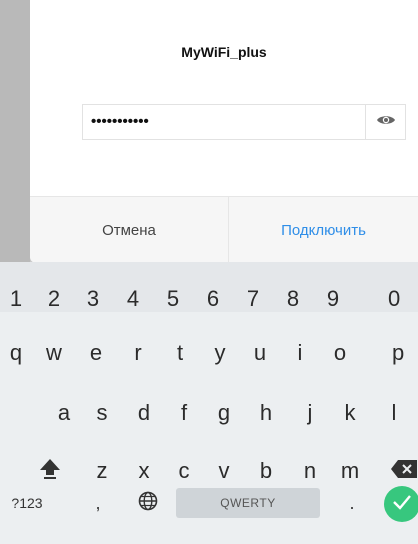 This screenshot has height=544, width=418. What do you see at coordinates (15, 131) in the screenshot?
I see `background-overlay` at bounding box center [15, 131].